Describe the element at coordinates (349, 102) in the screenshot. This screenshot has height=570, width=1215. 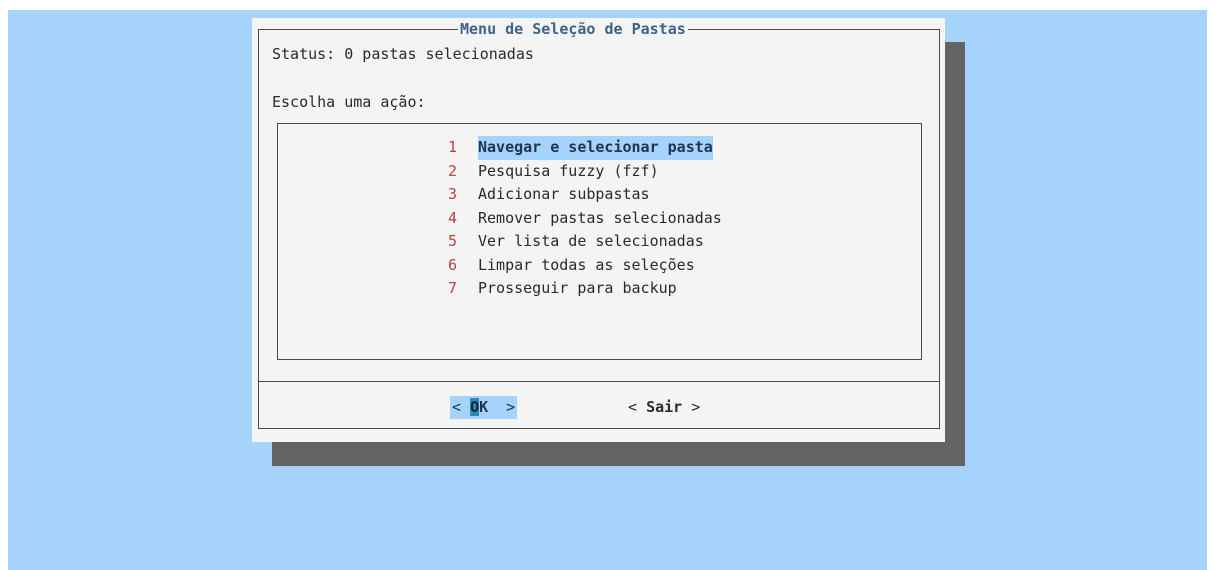
I see `action-prompt: Escolha uma ação:` at that location.